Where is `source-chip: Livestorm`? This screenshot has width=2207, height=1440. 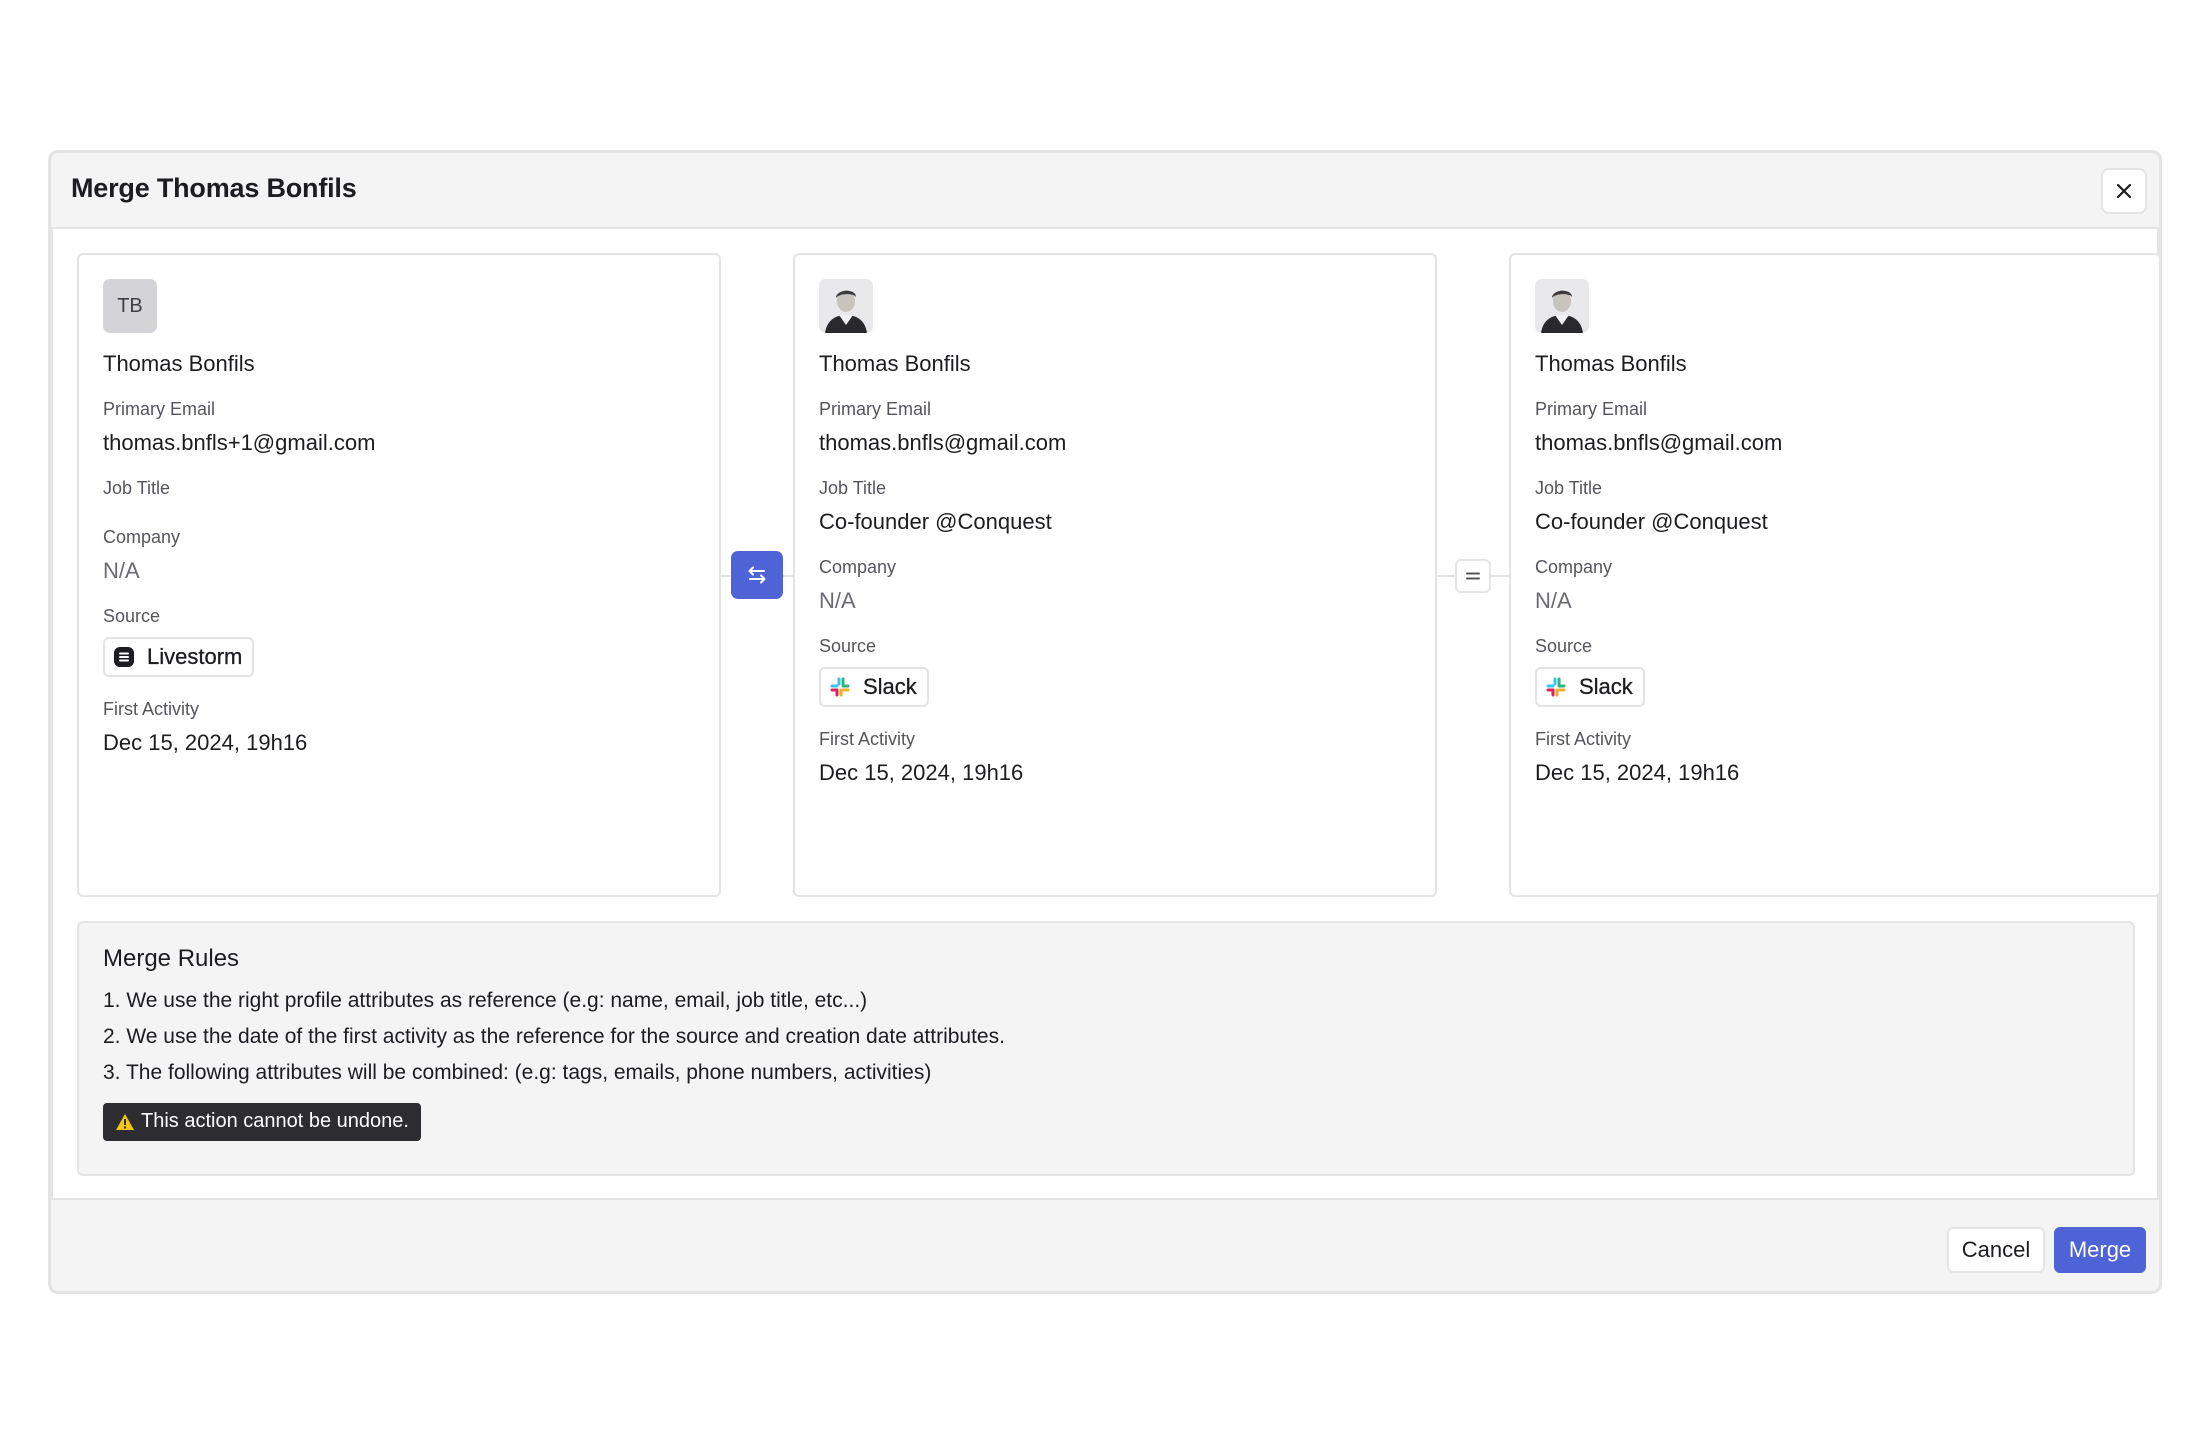
source-chip: Livestorm is located at coordinates (179, 657).